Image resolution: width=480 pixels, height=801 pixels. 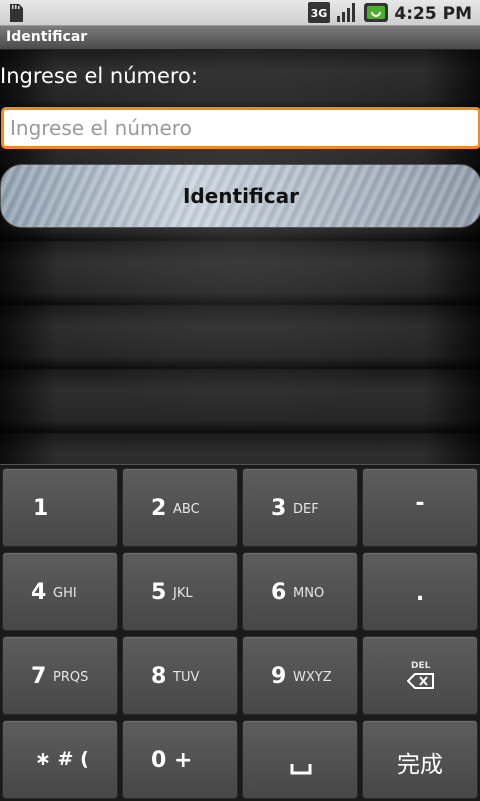 I want to click on key-9-letters: WXYZ, so click(x=312, y=677).